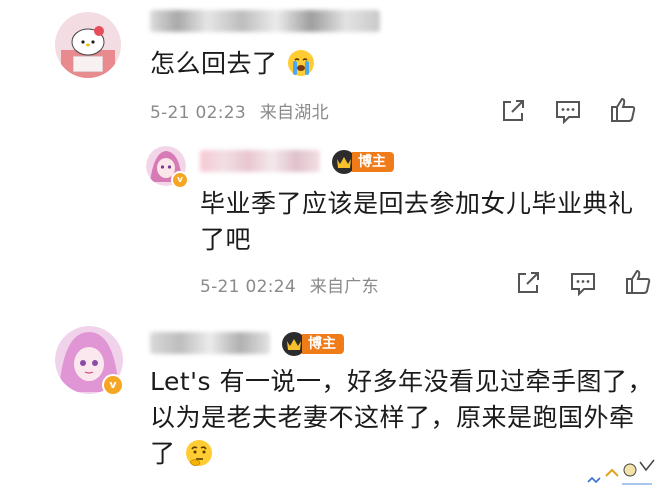 The image size is (660, 494). Describe the element at coordinates (88, 45) in the screenshot. I see `avatar` at that location.